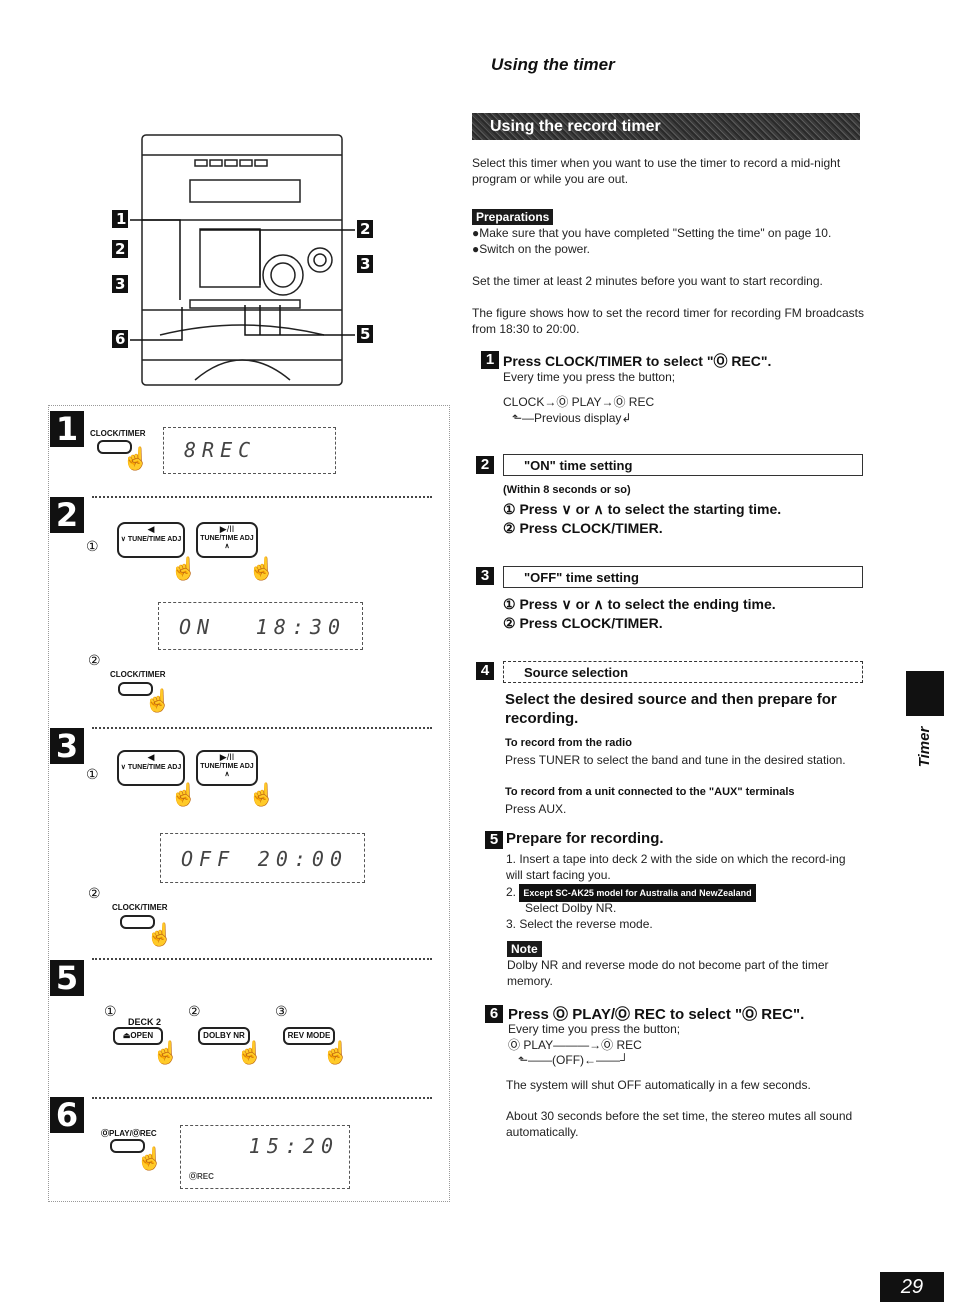 Image resolution: width=954 pixels, height=1302 pixels. What do you see at coordinates (683, 672) in the screenshot?
I see `step-4-box-title: Source selection` at bounding box center [683, 672].